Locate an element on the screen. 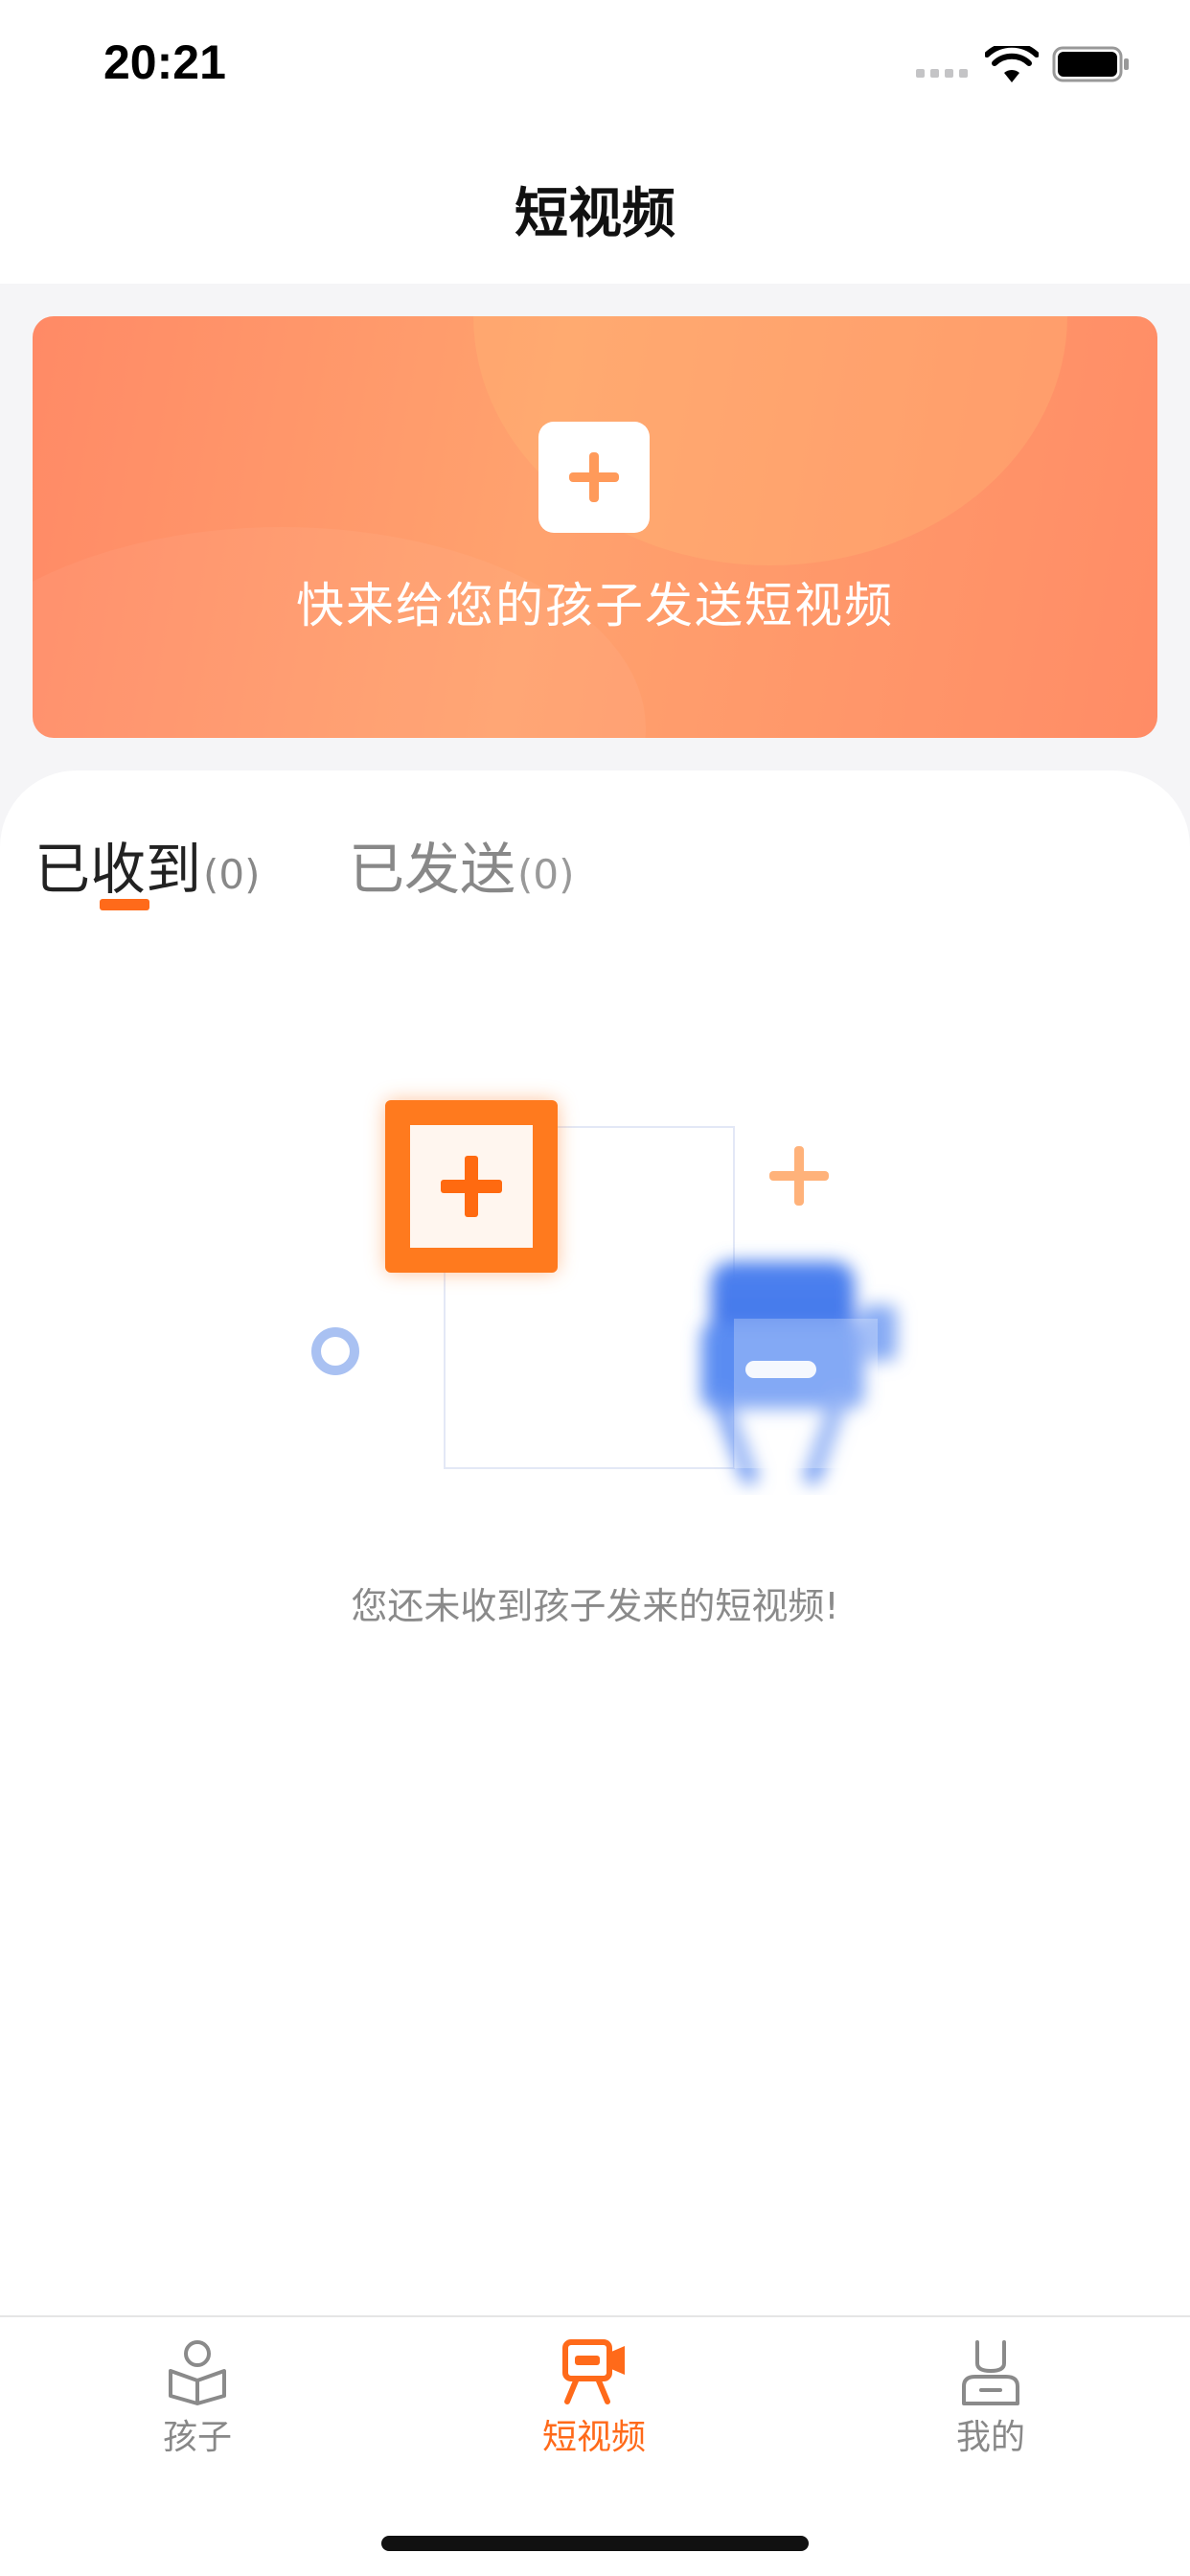  banner-text: 快来给您的孩子发送短视频 is located at coordinates (595, 605).